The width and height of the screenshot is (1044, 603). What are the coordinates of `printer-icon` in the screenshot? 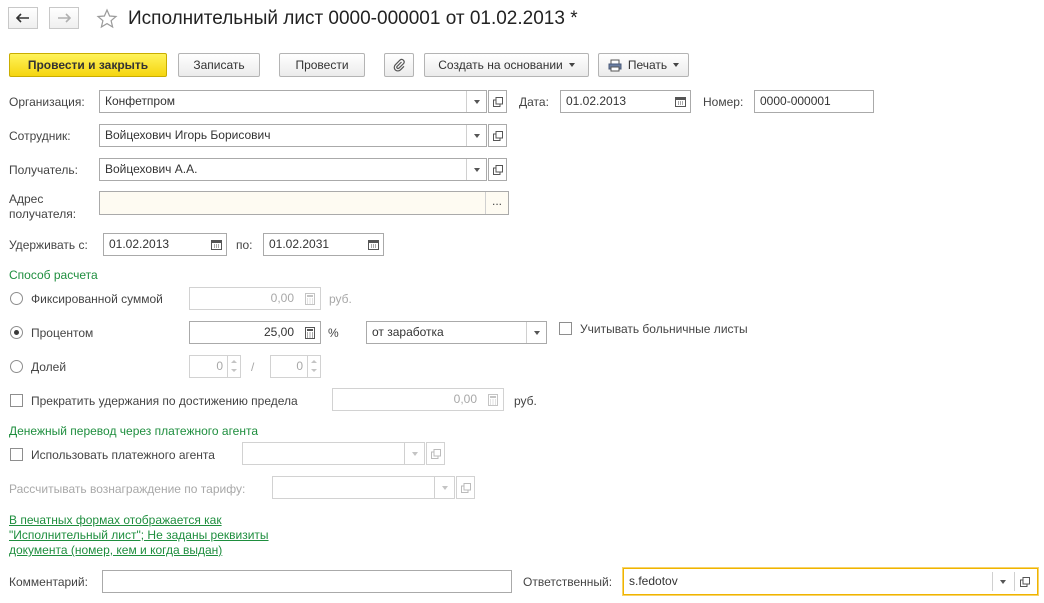 It's located at (615, 65).